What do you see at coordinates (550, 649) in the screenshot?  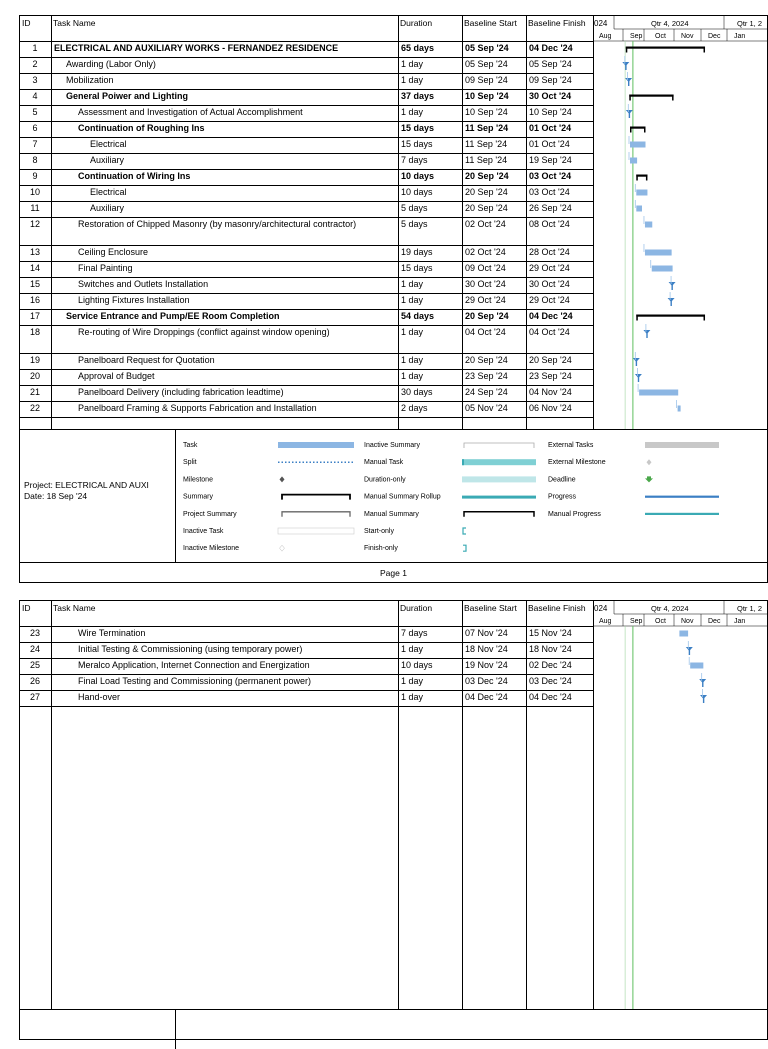 I see `task-baseline-finish: 18 Nov '24` at bounding box center [550, 649].